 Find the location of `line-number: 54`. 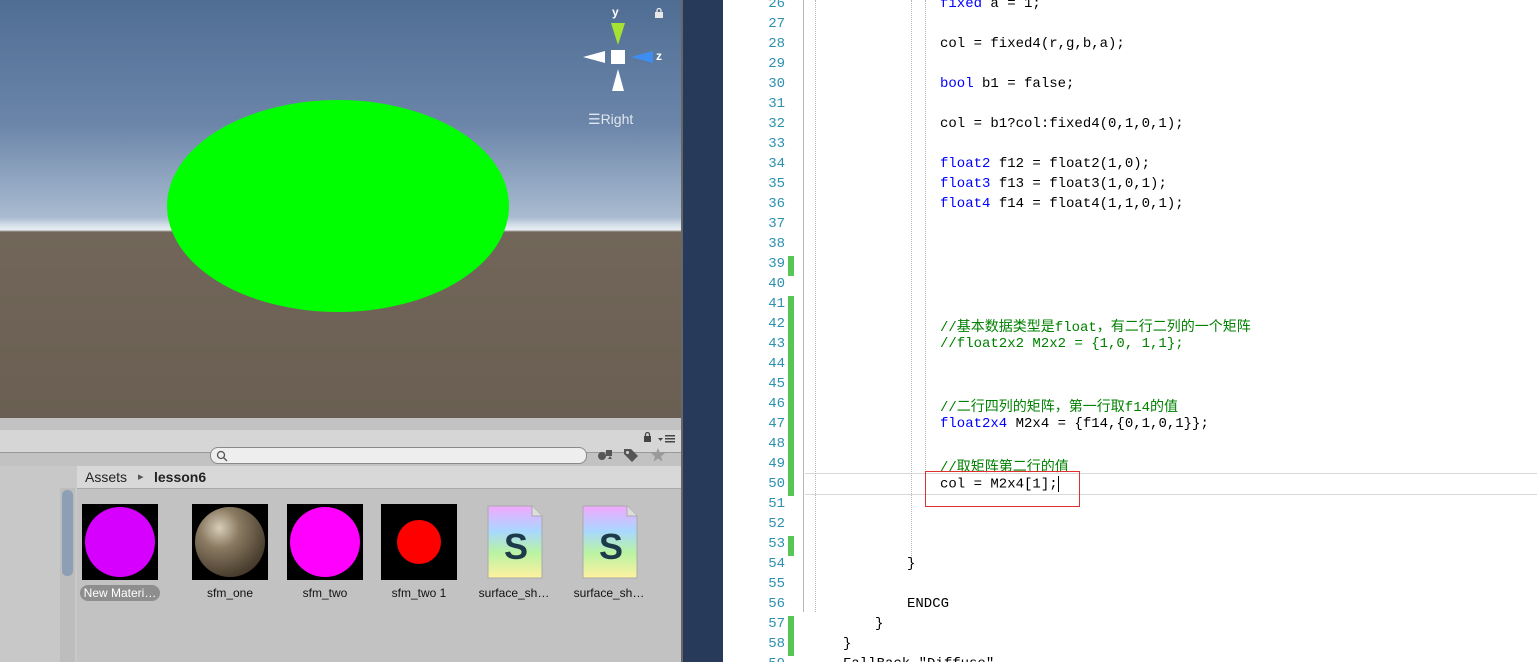

line-number: 54 is located at coordinates (776, 564).